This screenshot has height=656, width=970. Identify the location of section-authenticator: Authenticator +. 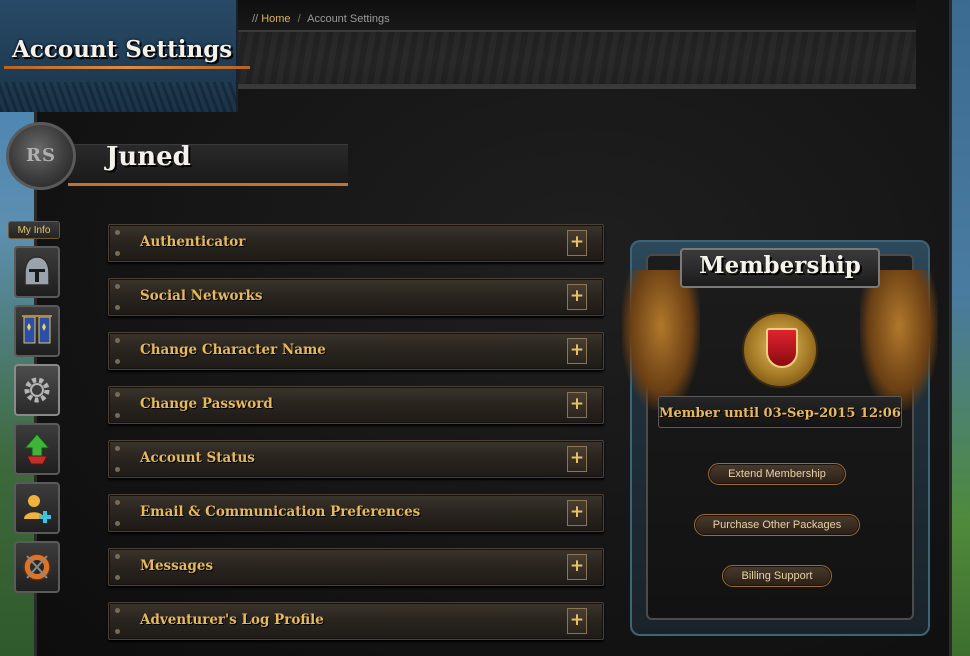
(356, 243).